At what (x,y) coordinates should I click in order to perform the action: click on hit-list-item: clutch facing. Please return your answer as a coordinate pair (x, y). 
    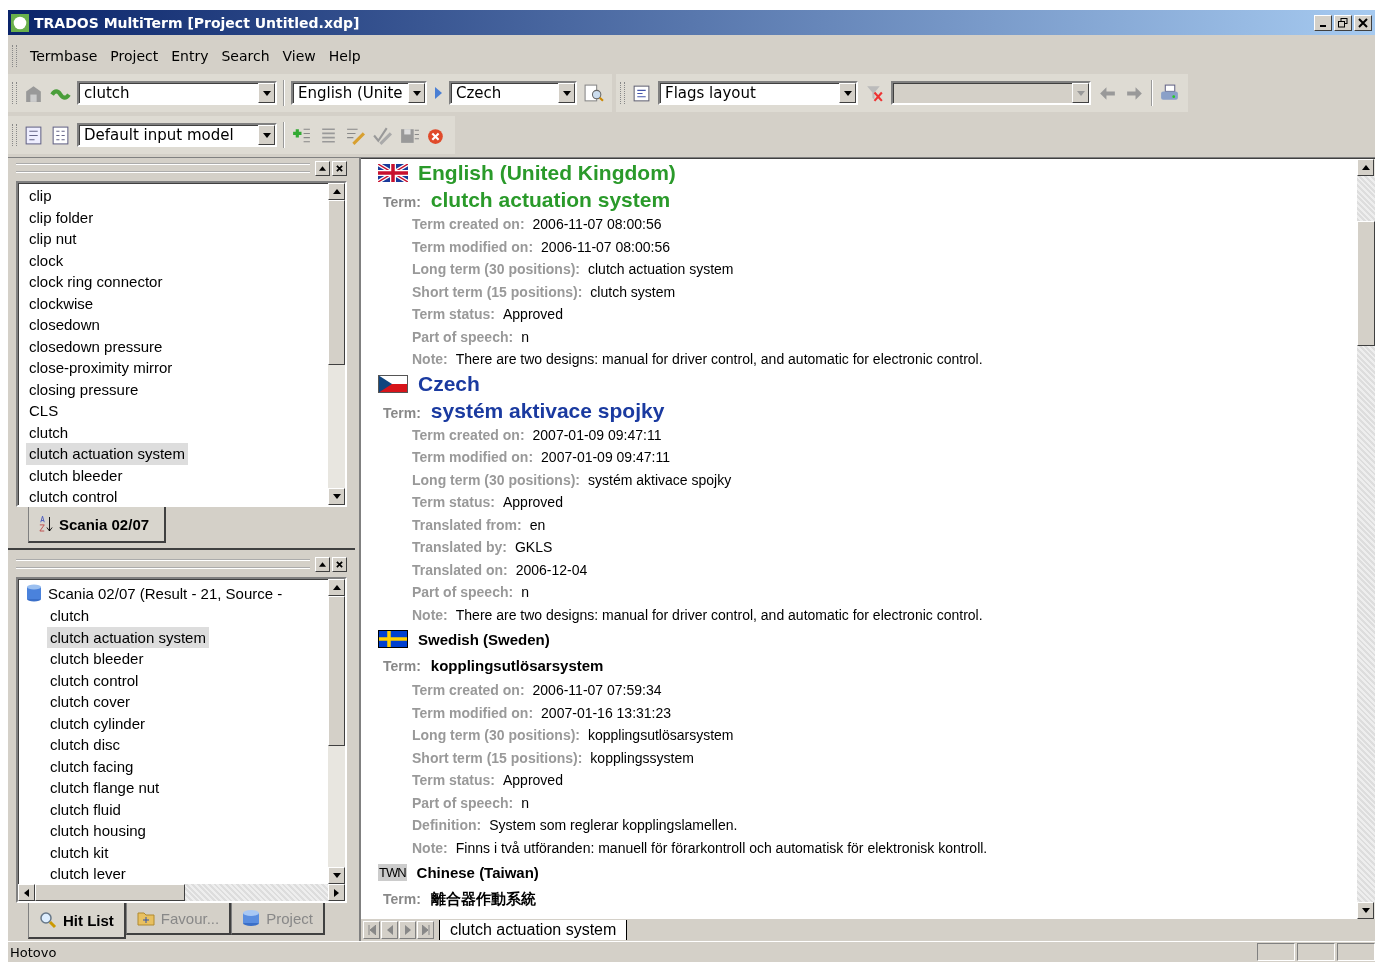
    Looking at the image, I should click on (92, 766).